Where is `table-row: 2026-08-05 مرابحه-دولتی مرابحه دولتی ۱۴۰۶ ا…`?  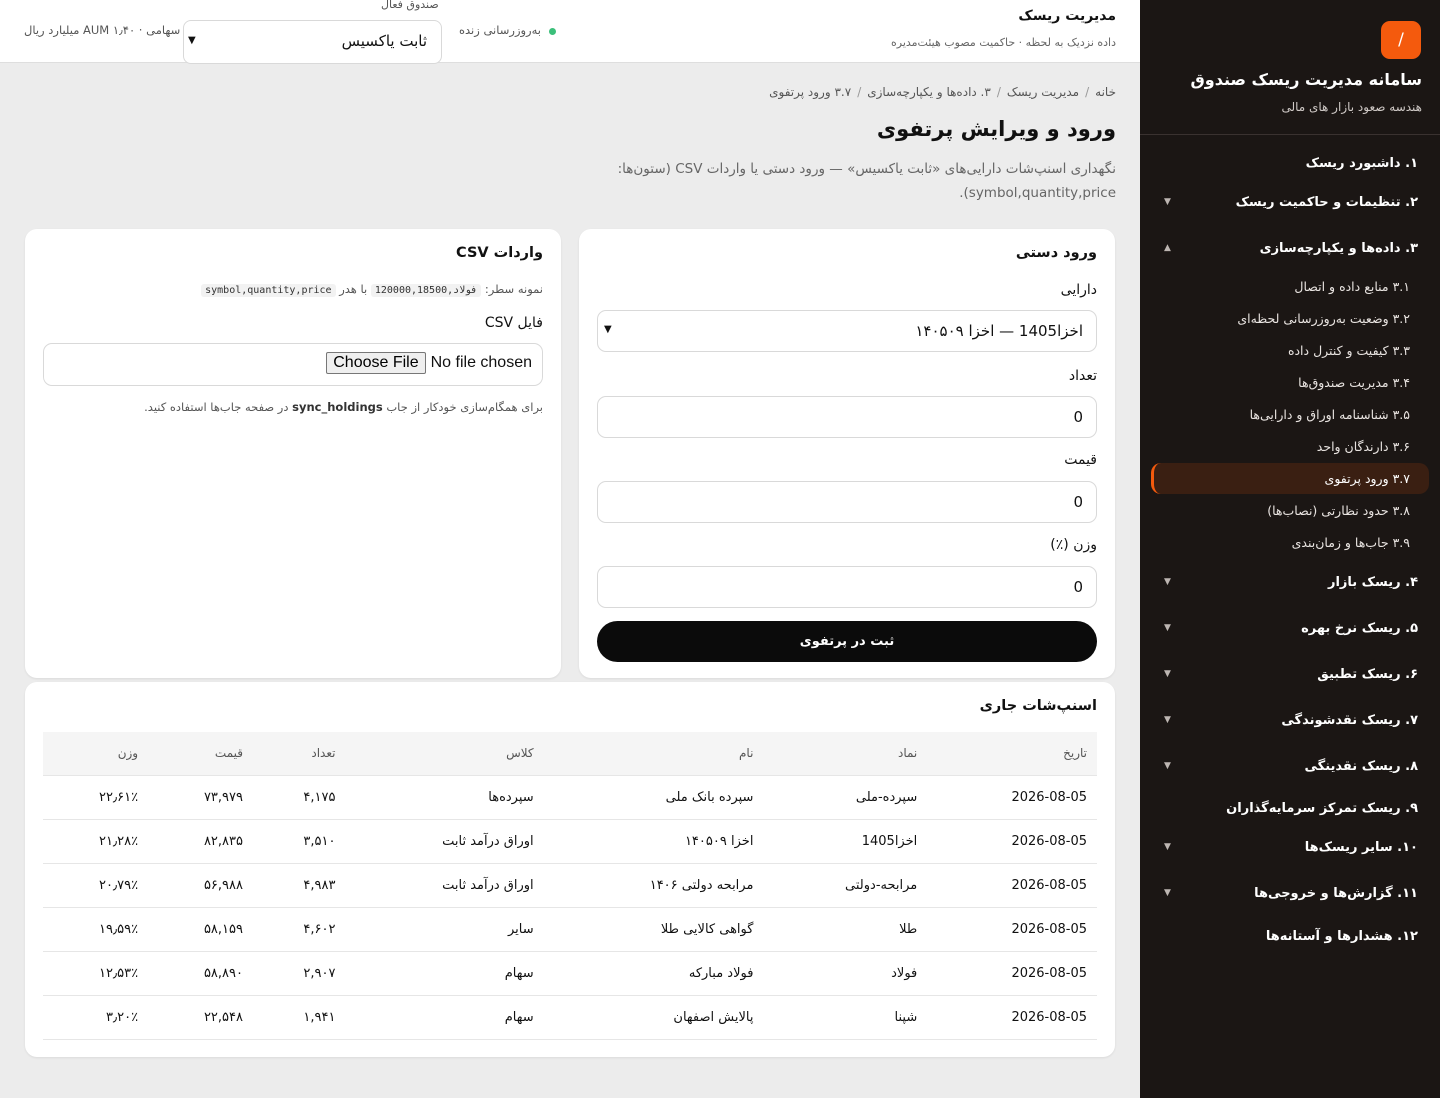 table-row: 2026-08-05 مرابحه-دولتی مرابحه دولتی ۱۴۰۶ ا… is located at coordinates (570, 885).